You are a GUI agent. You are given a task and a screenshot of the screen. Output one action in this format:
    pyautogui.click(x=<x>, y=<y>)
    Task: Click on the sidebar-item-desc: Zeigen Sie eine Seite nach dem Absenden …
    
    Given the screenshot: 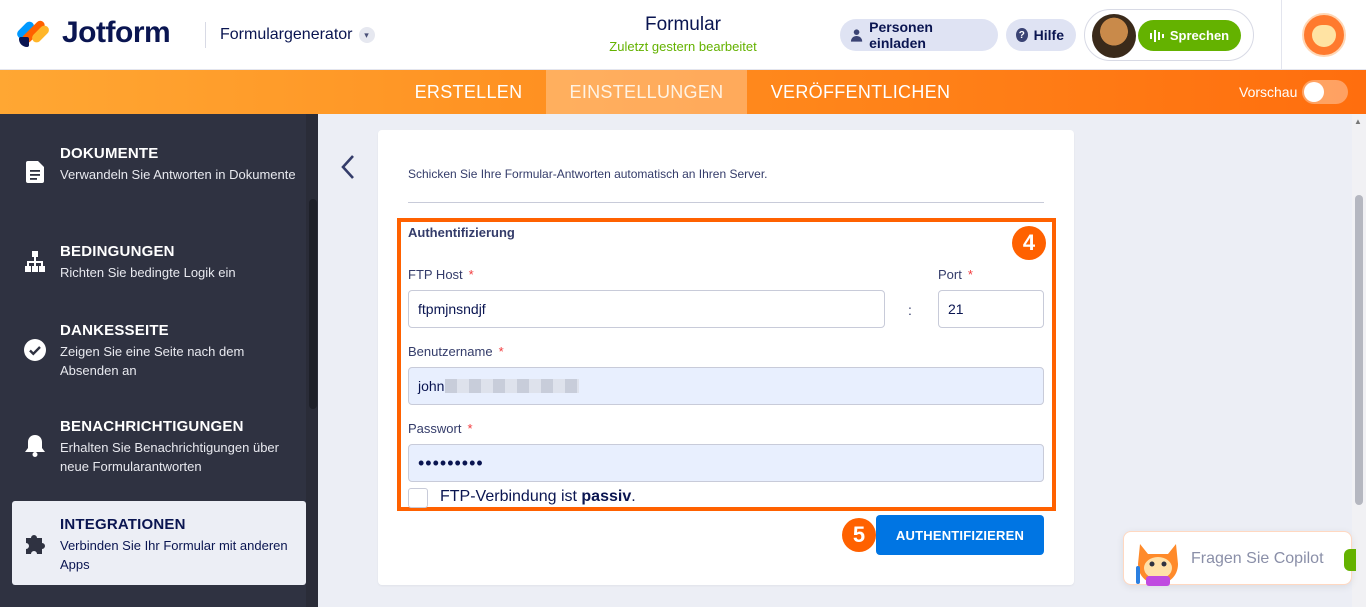 What is the action you would take?
    pyautogui.click(x=152, y=361)
    